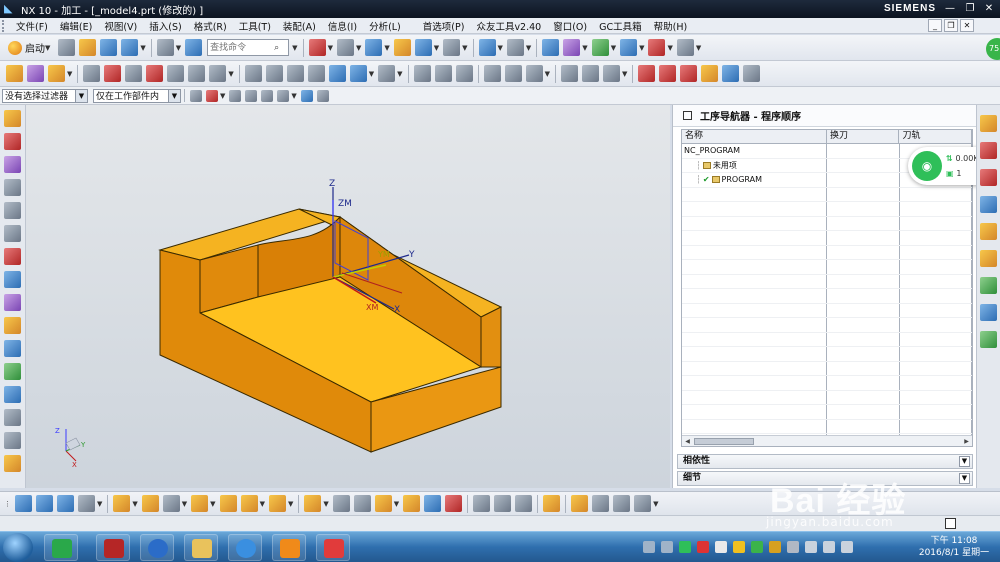 The image size is (1000, 562). I want to click on details-section: 细节 ▼, so click(825, 478).